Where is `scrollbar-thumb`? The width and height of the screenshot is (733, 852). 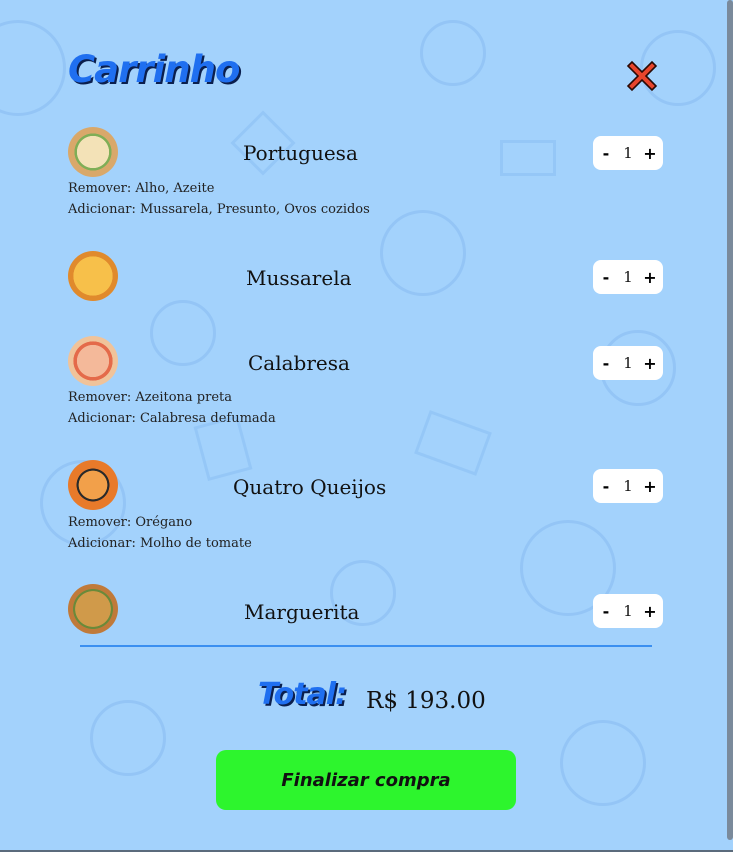
scrollbar-thumb is located at coordinates (730, 420).